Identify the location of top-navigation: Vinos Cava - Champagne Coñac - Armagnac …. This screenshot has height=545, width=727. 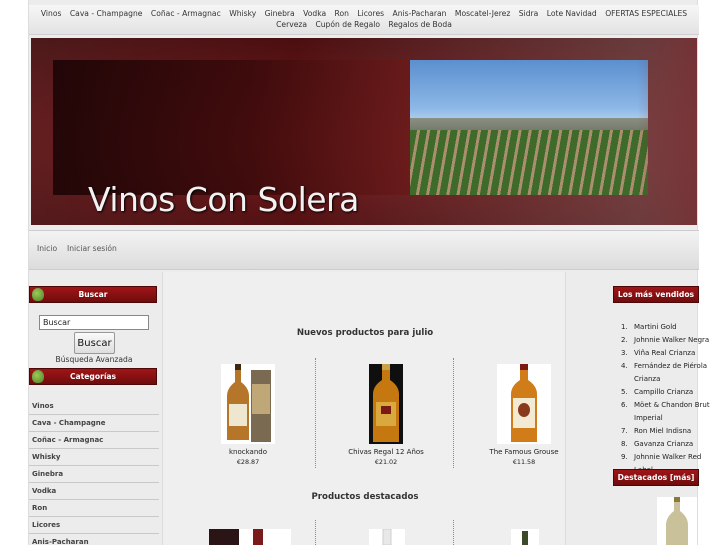
(364, 20).